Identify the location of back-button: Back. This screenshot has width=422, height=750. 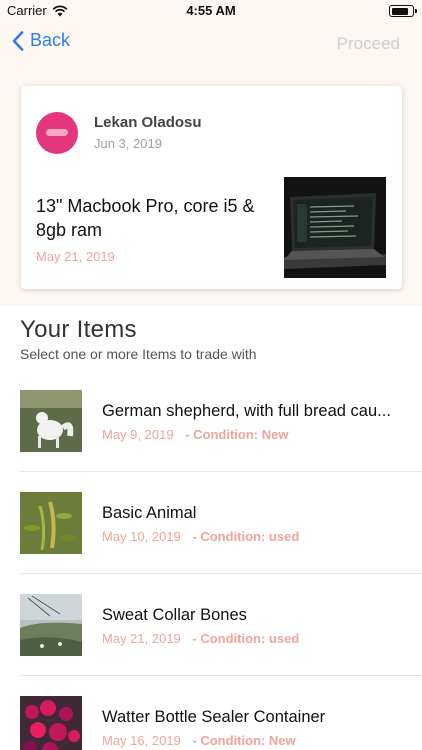
(41, 40).